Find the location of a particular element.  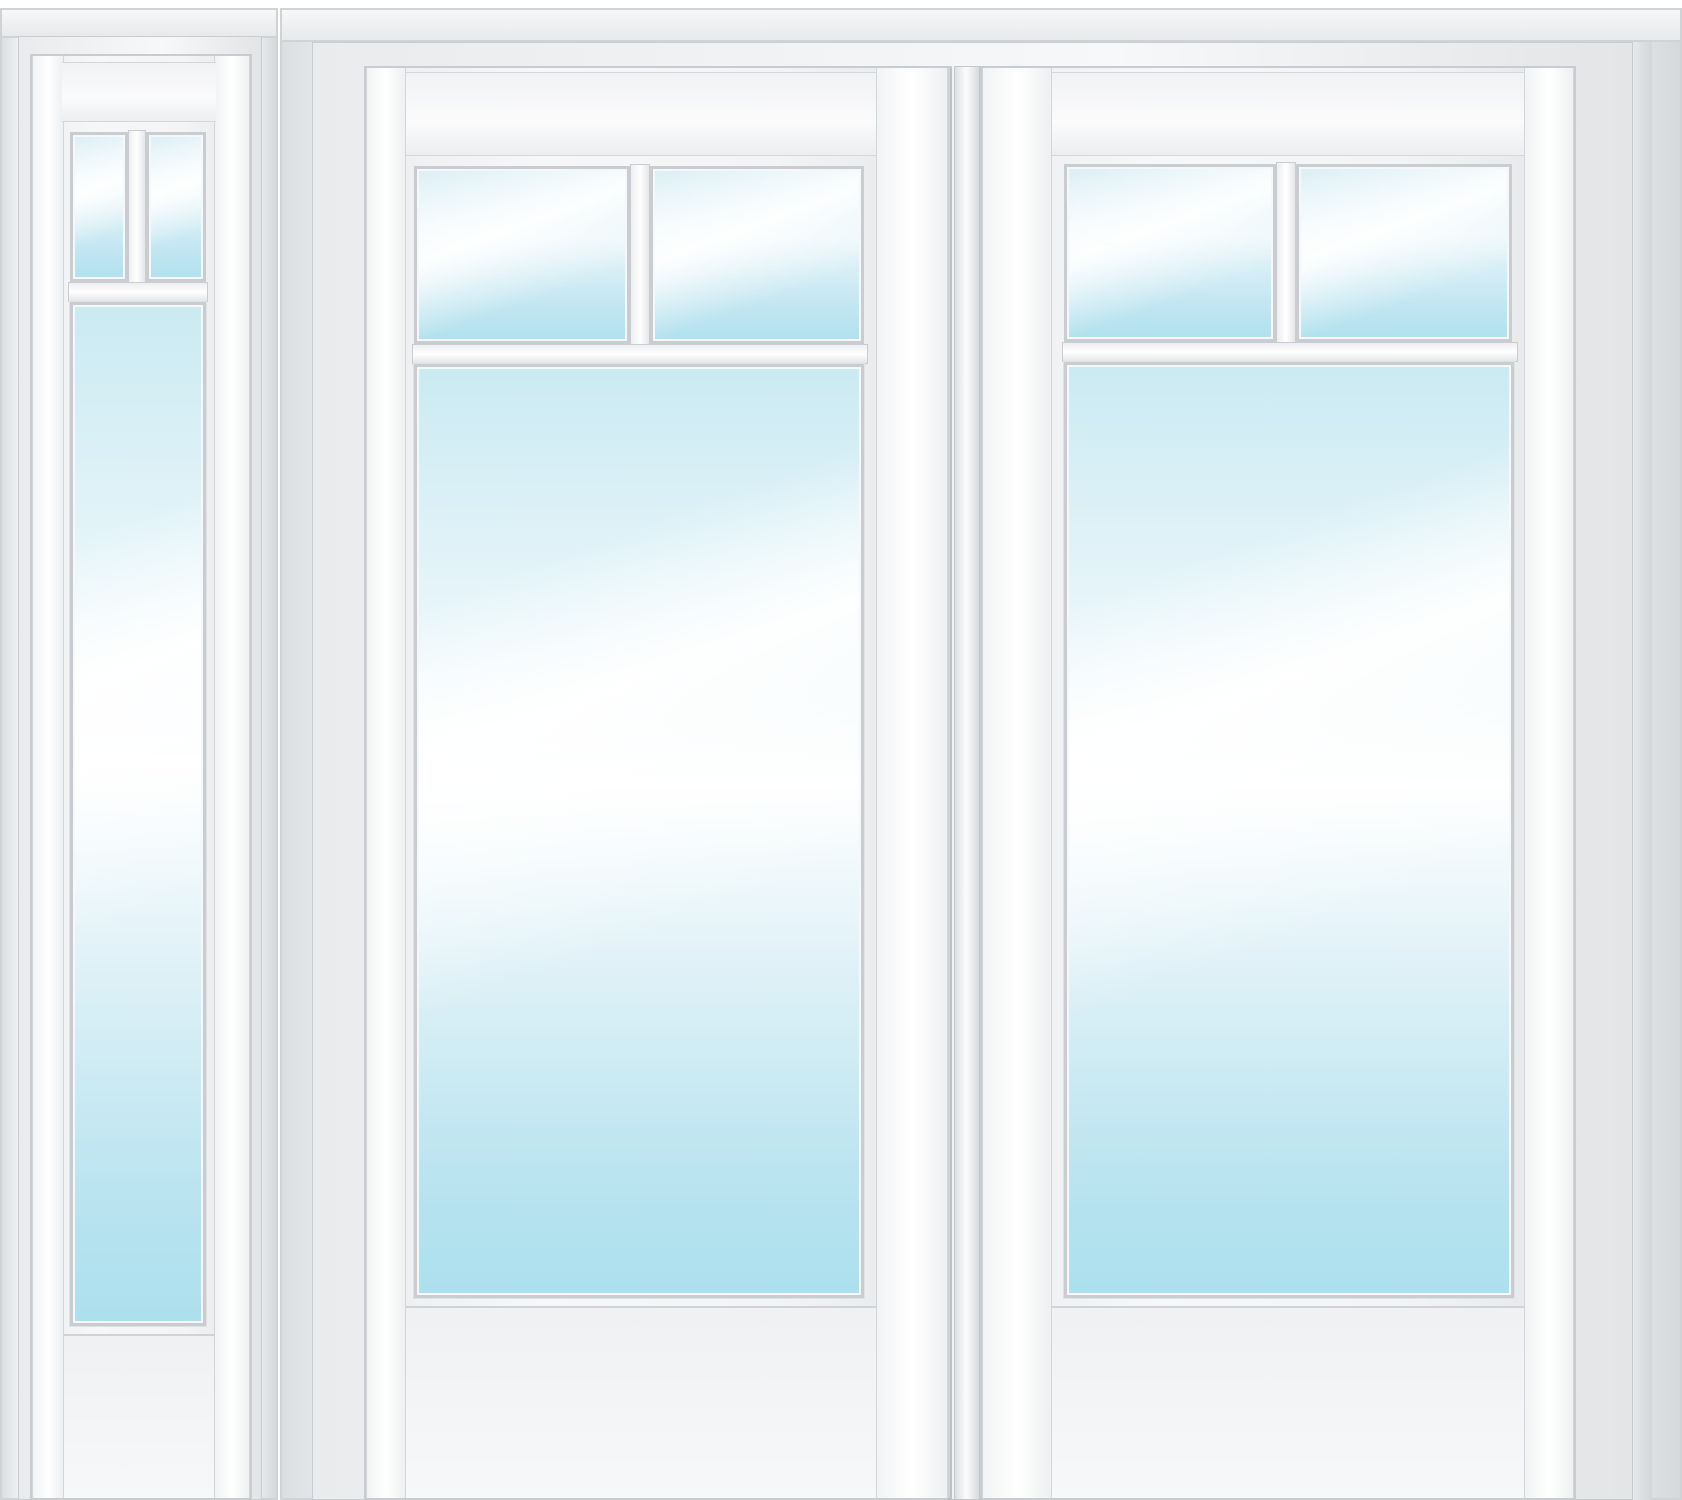

left-door-upper-lite-right is located at coordinates (757, 255).